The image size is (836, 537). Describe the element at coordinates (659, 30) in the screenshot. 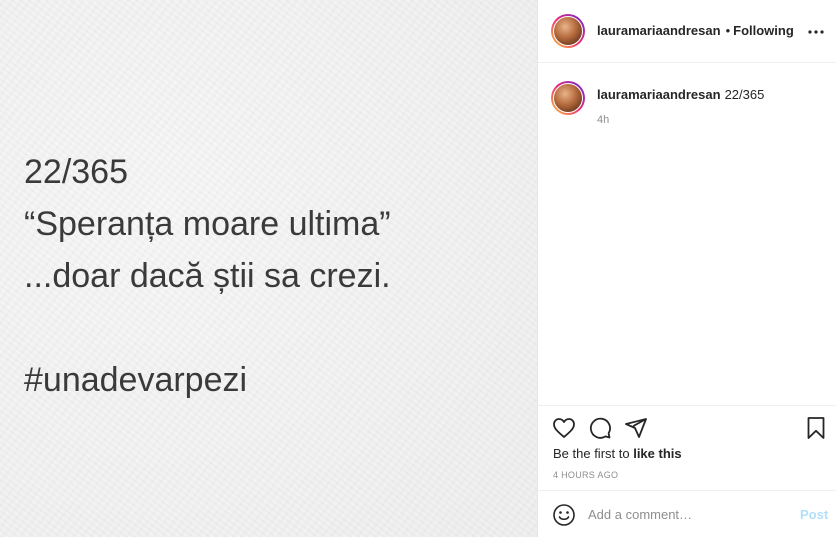

I see `header-username: lauramariaandresan` at that location.